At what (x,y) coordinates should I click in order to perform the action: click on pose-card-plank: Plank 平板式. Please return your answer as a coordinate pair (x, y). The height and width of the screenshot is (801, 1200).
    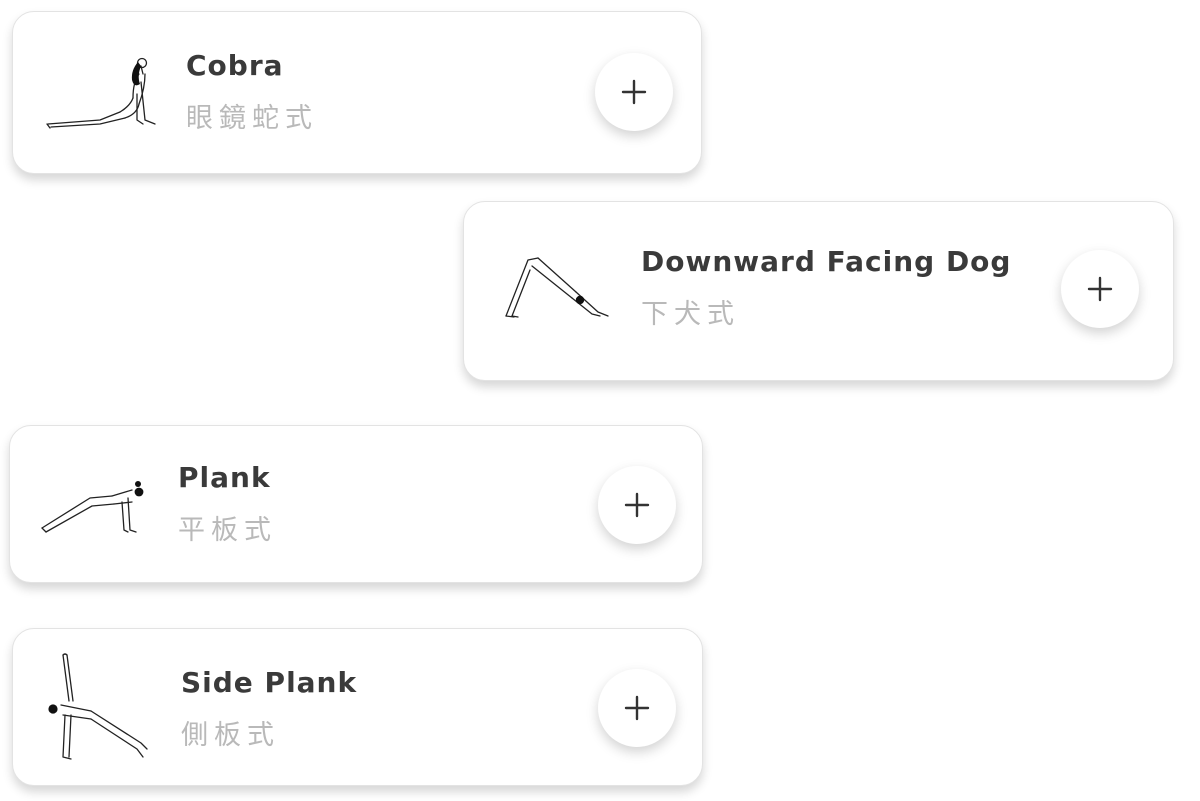
    Looking at the image, I should click on (356, 504).